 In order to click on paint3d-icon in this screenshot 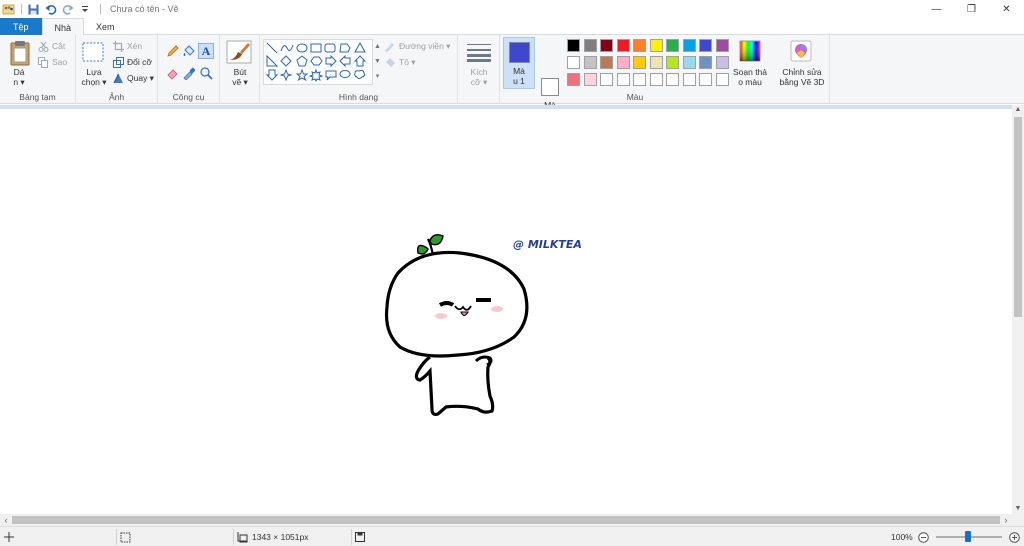, I will do `click(801, 51)`.